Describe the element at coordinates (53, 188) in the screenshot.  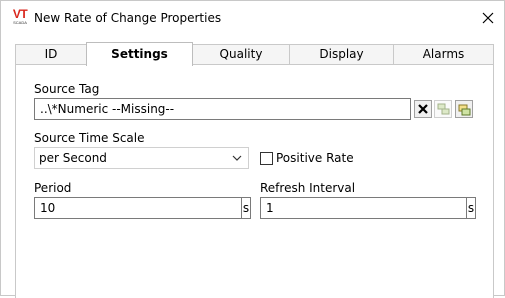
I see `period-label: Period` at that location.